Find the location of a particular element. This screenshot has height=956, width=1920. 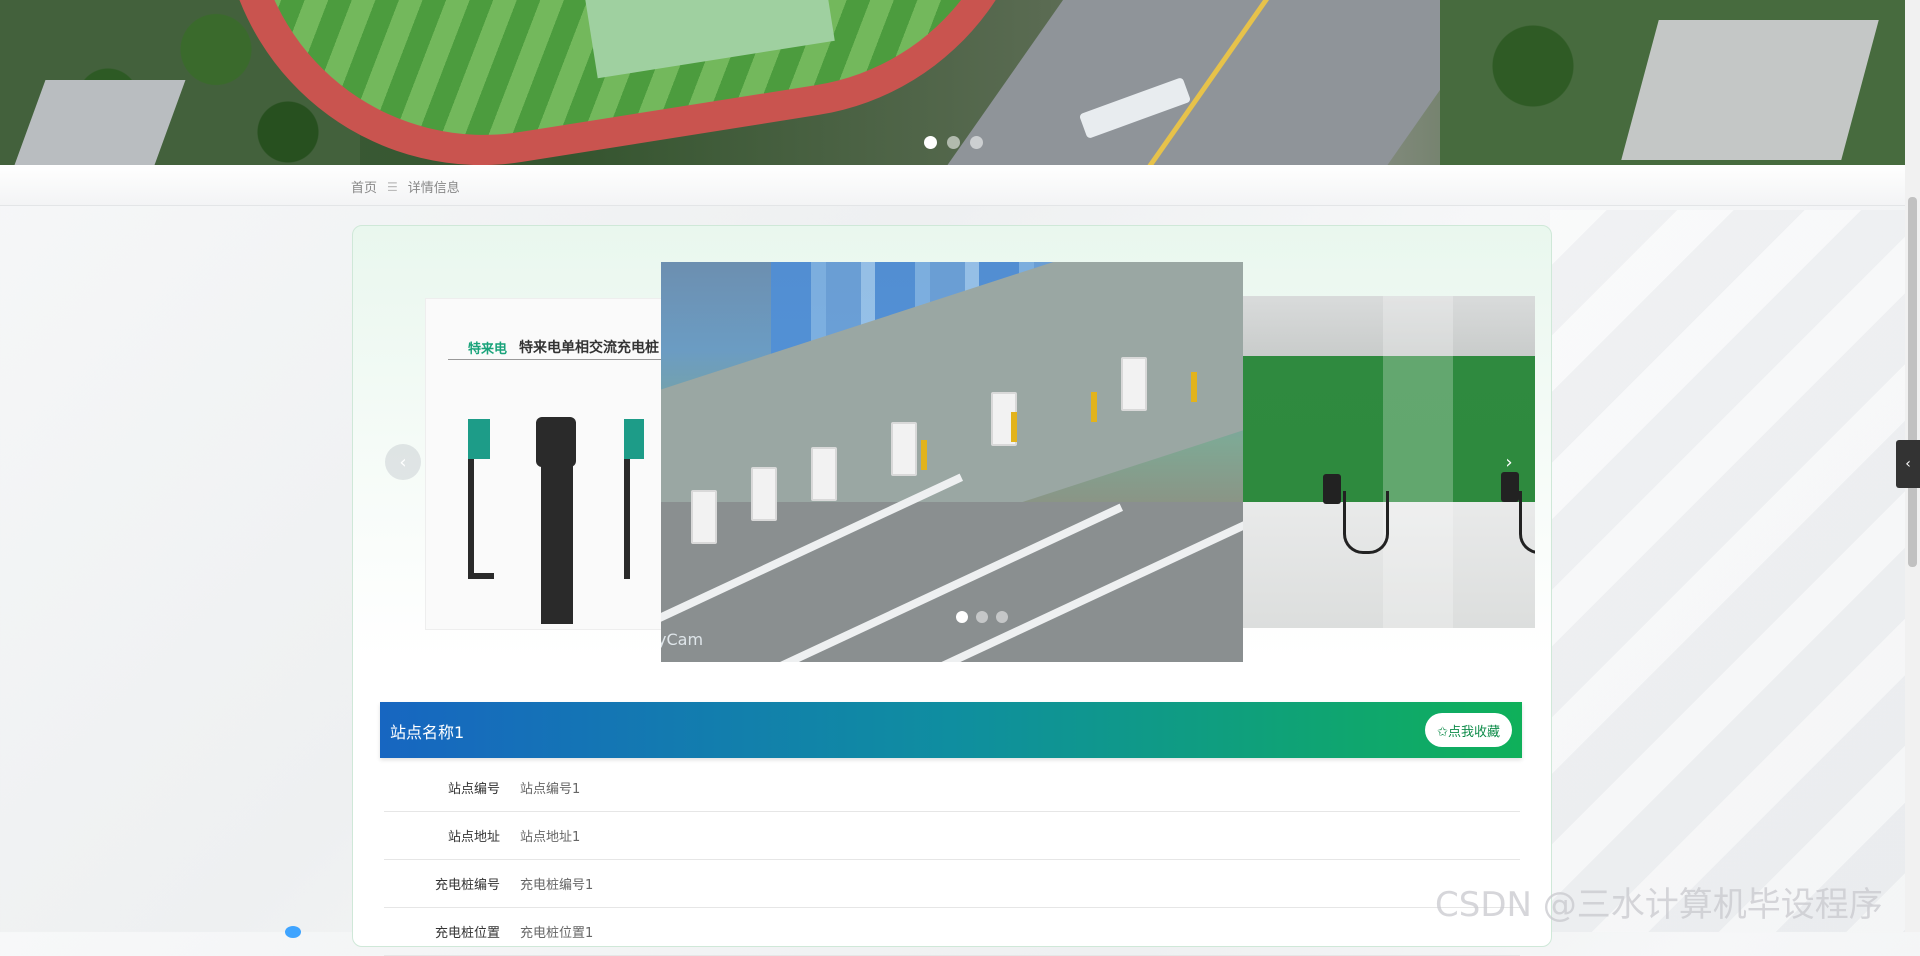

detail-row: 充电桩位置 充电桩位置1 is located at coordinates (952, 932).